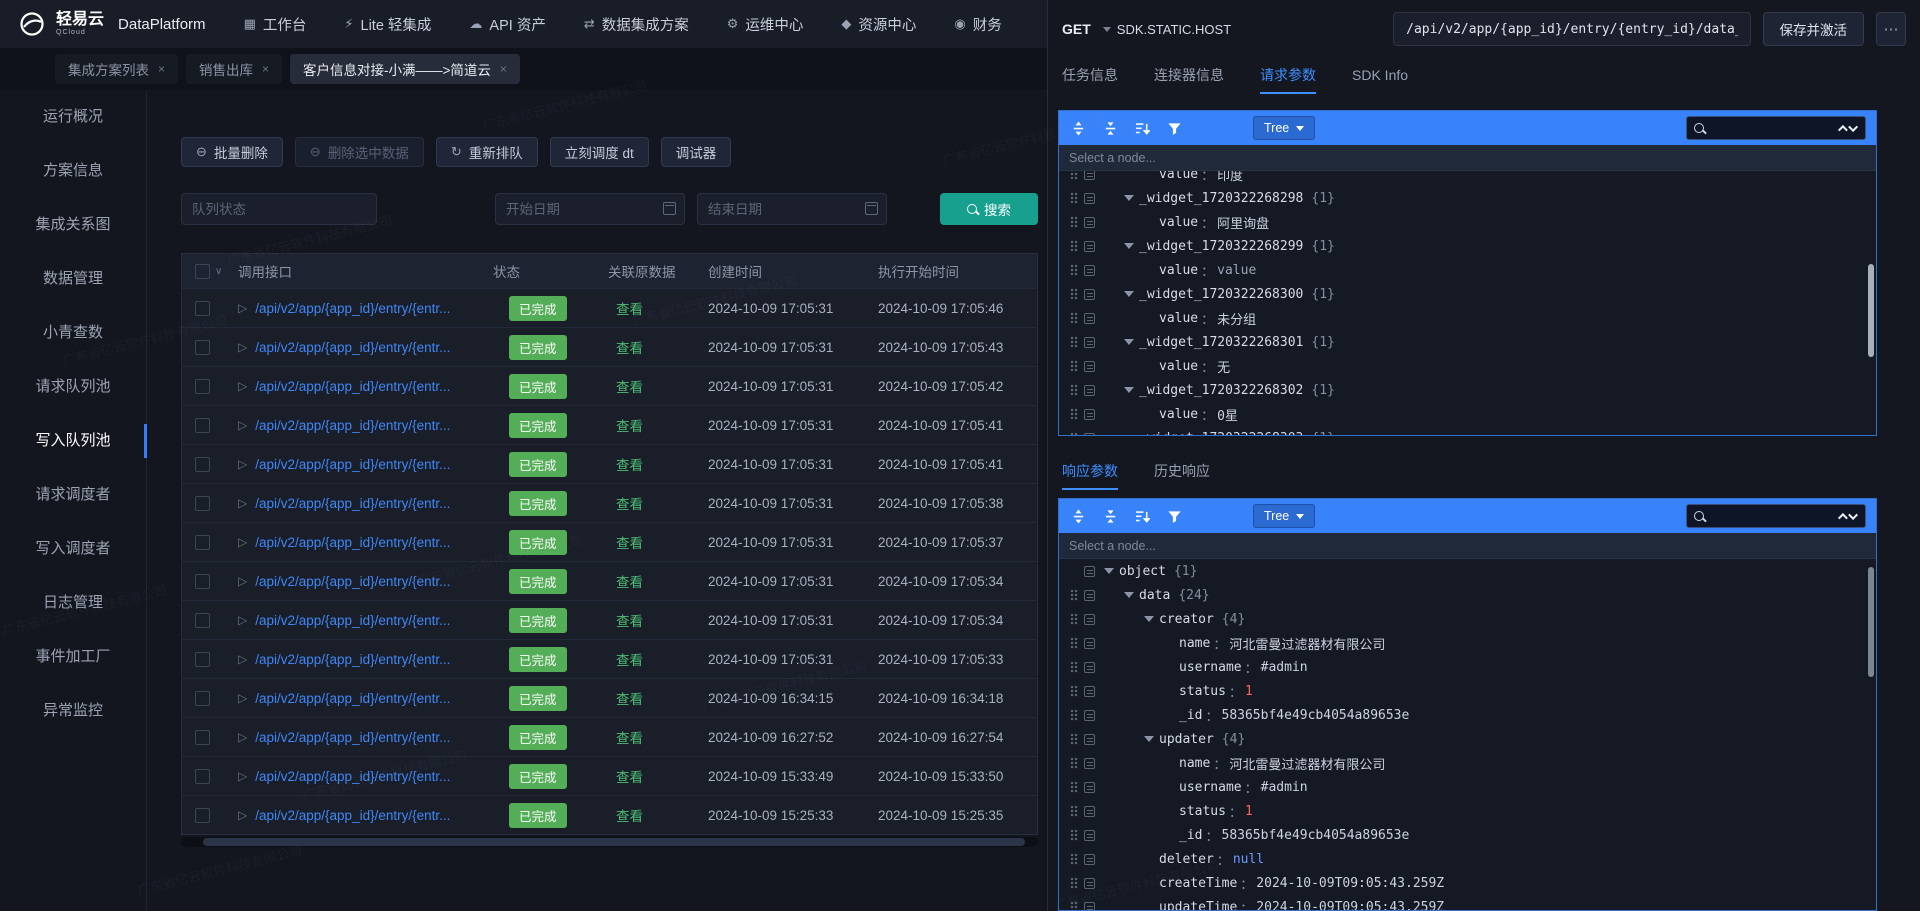 This screenshot has height=911, width=1920. What do you see at coordinates (1174, 128) in the screenshot?
I see `filter-icon` at bounding box center [1174, 128].